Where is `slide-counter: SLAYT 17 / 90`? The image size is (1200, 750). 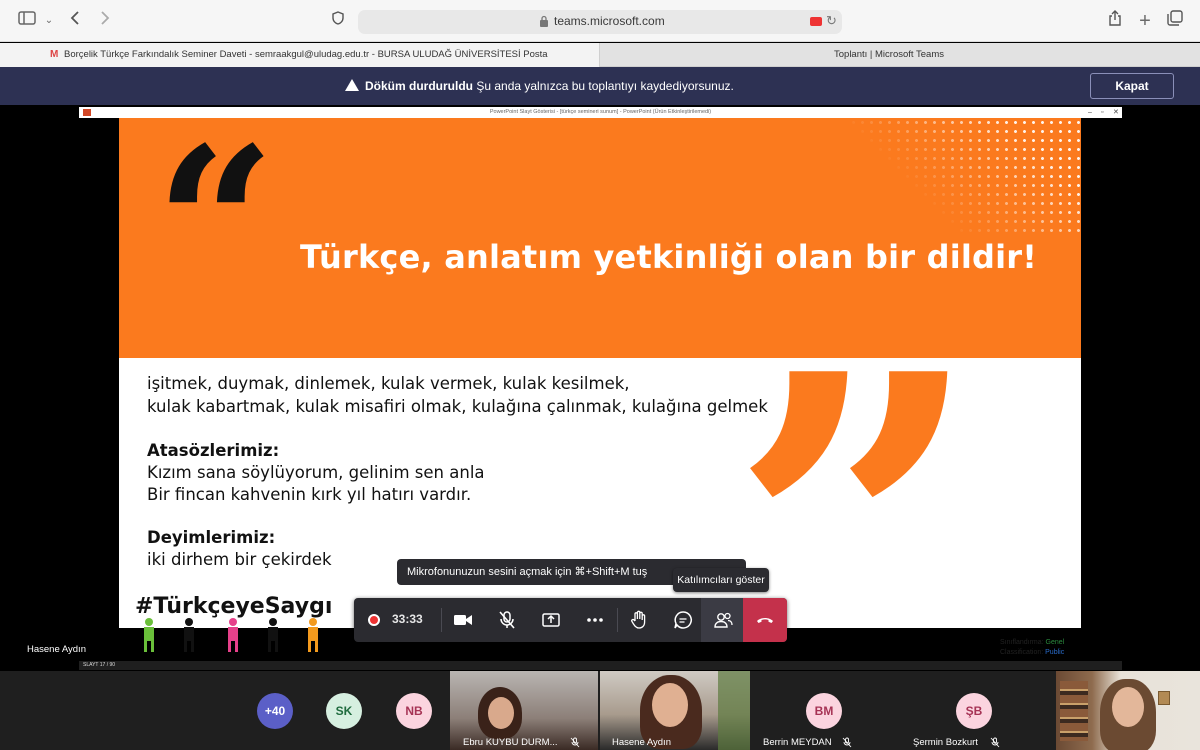
slide-counter: SLAYT 17 / 90 is located at coordinates (99, 665).